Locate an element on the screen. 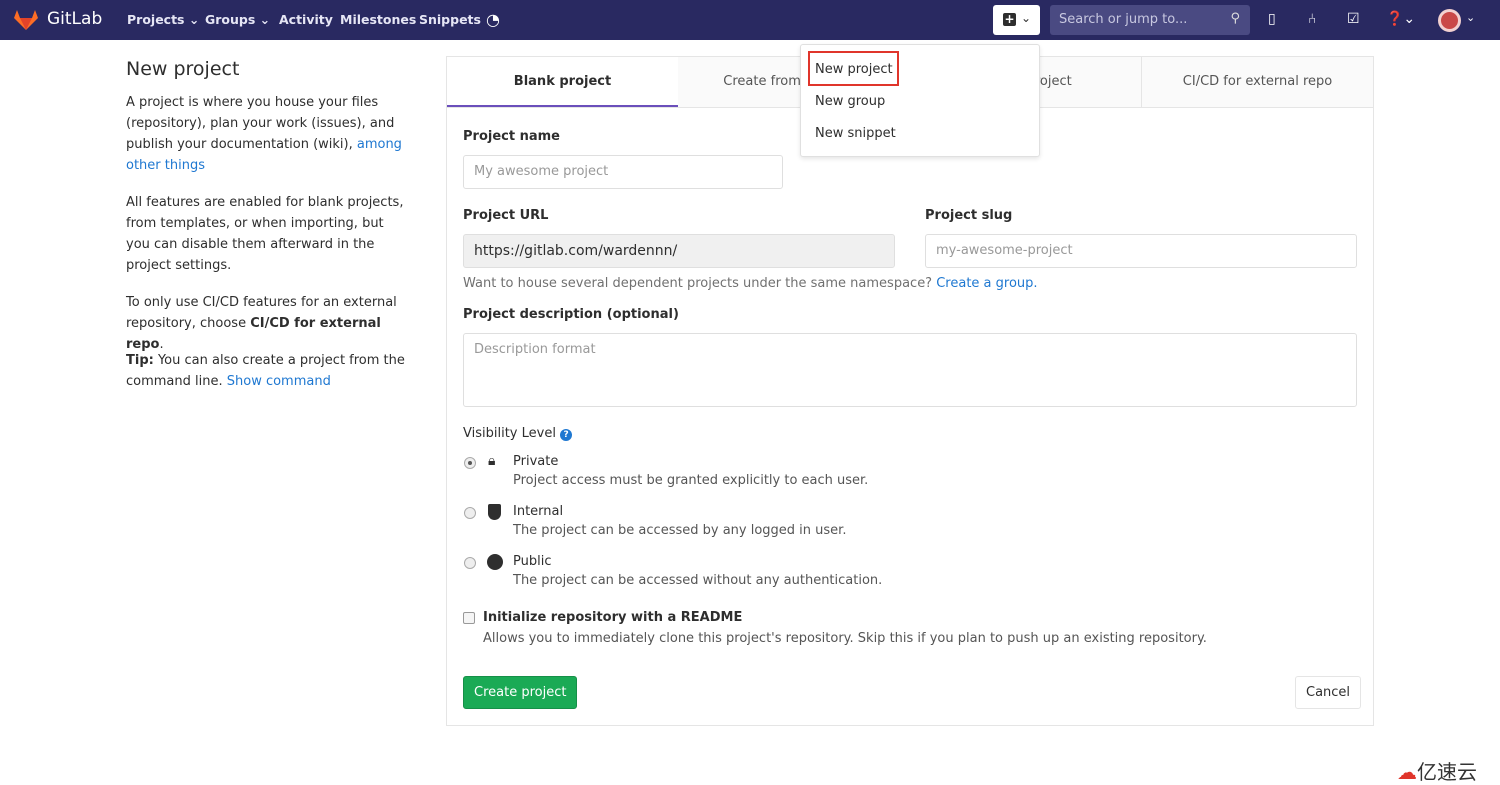  question-circle-icon: ? is located at coordinates (566, 435).